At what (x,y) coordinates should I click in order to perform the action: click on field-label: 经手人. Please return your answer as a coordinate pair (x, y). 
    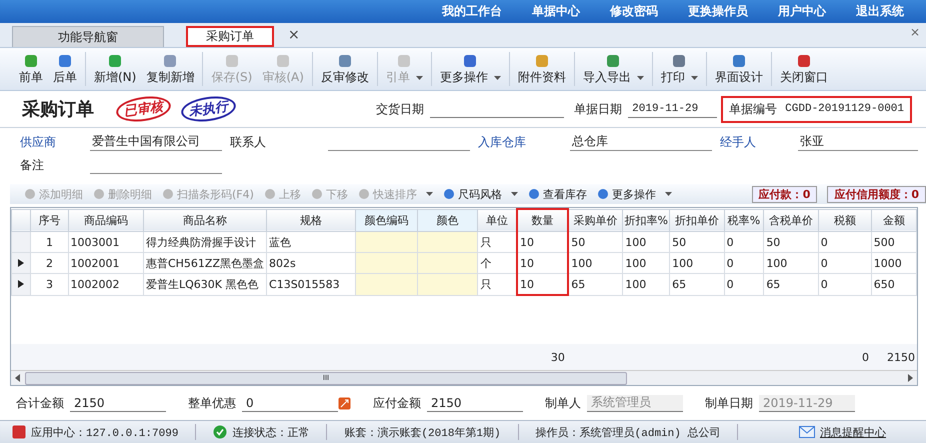
    Looking at the image, I should click on (759, 142).